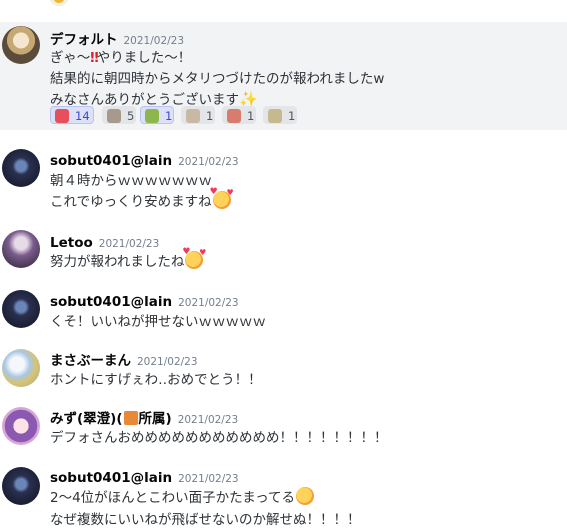 The image size is (567, 528). I want to click on message-text: デフォさんおめめめめめめめめめめめ！！！！！！！！, so click(219, 438).